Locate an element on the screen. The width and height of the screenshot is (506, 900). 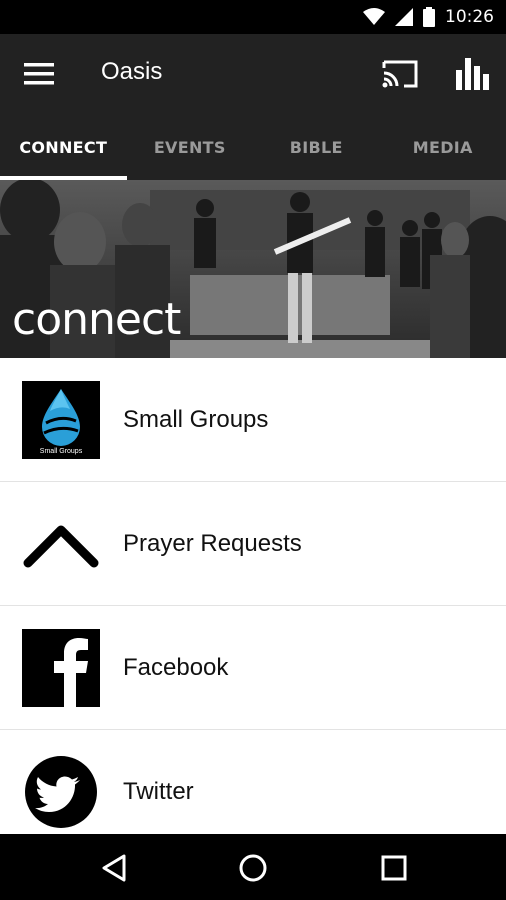
hero-title: connect is located at coordinates (96, 319).